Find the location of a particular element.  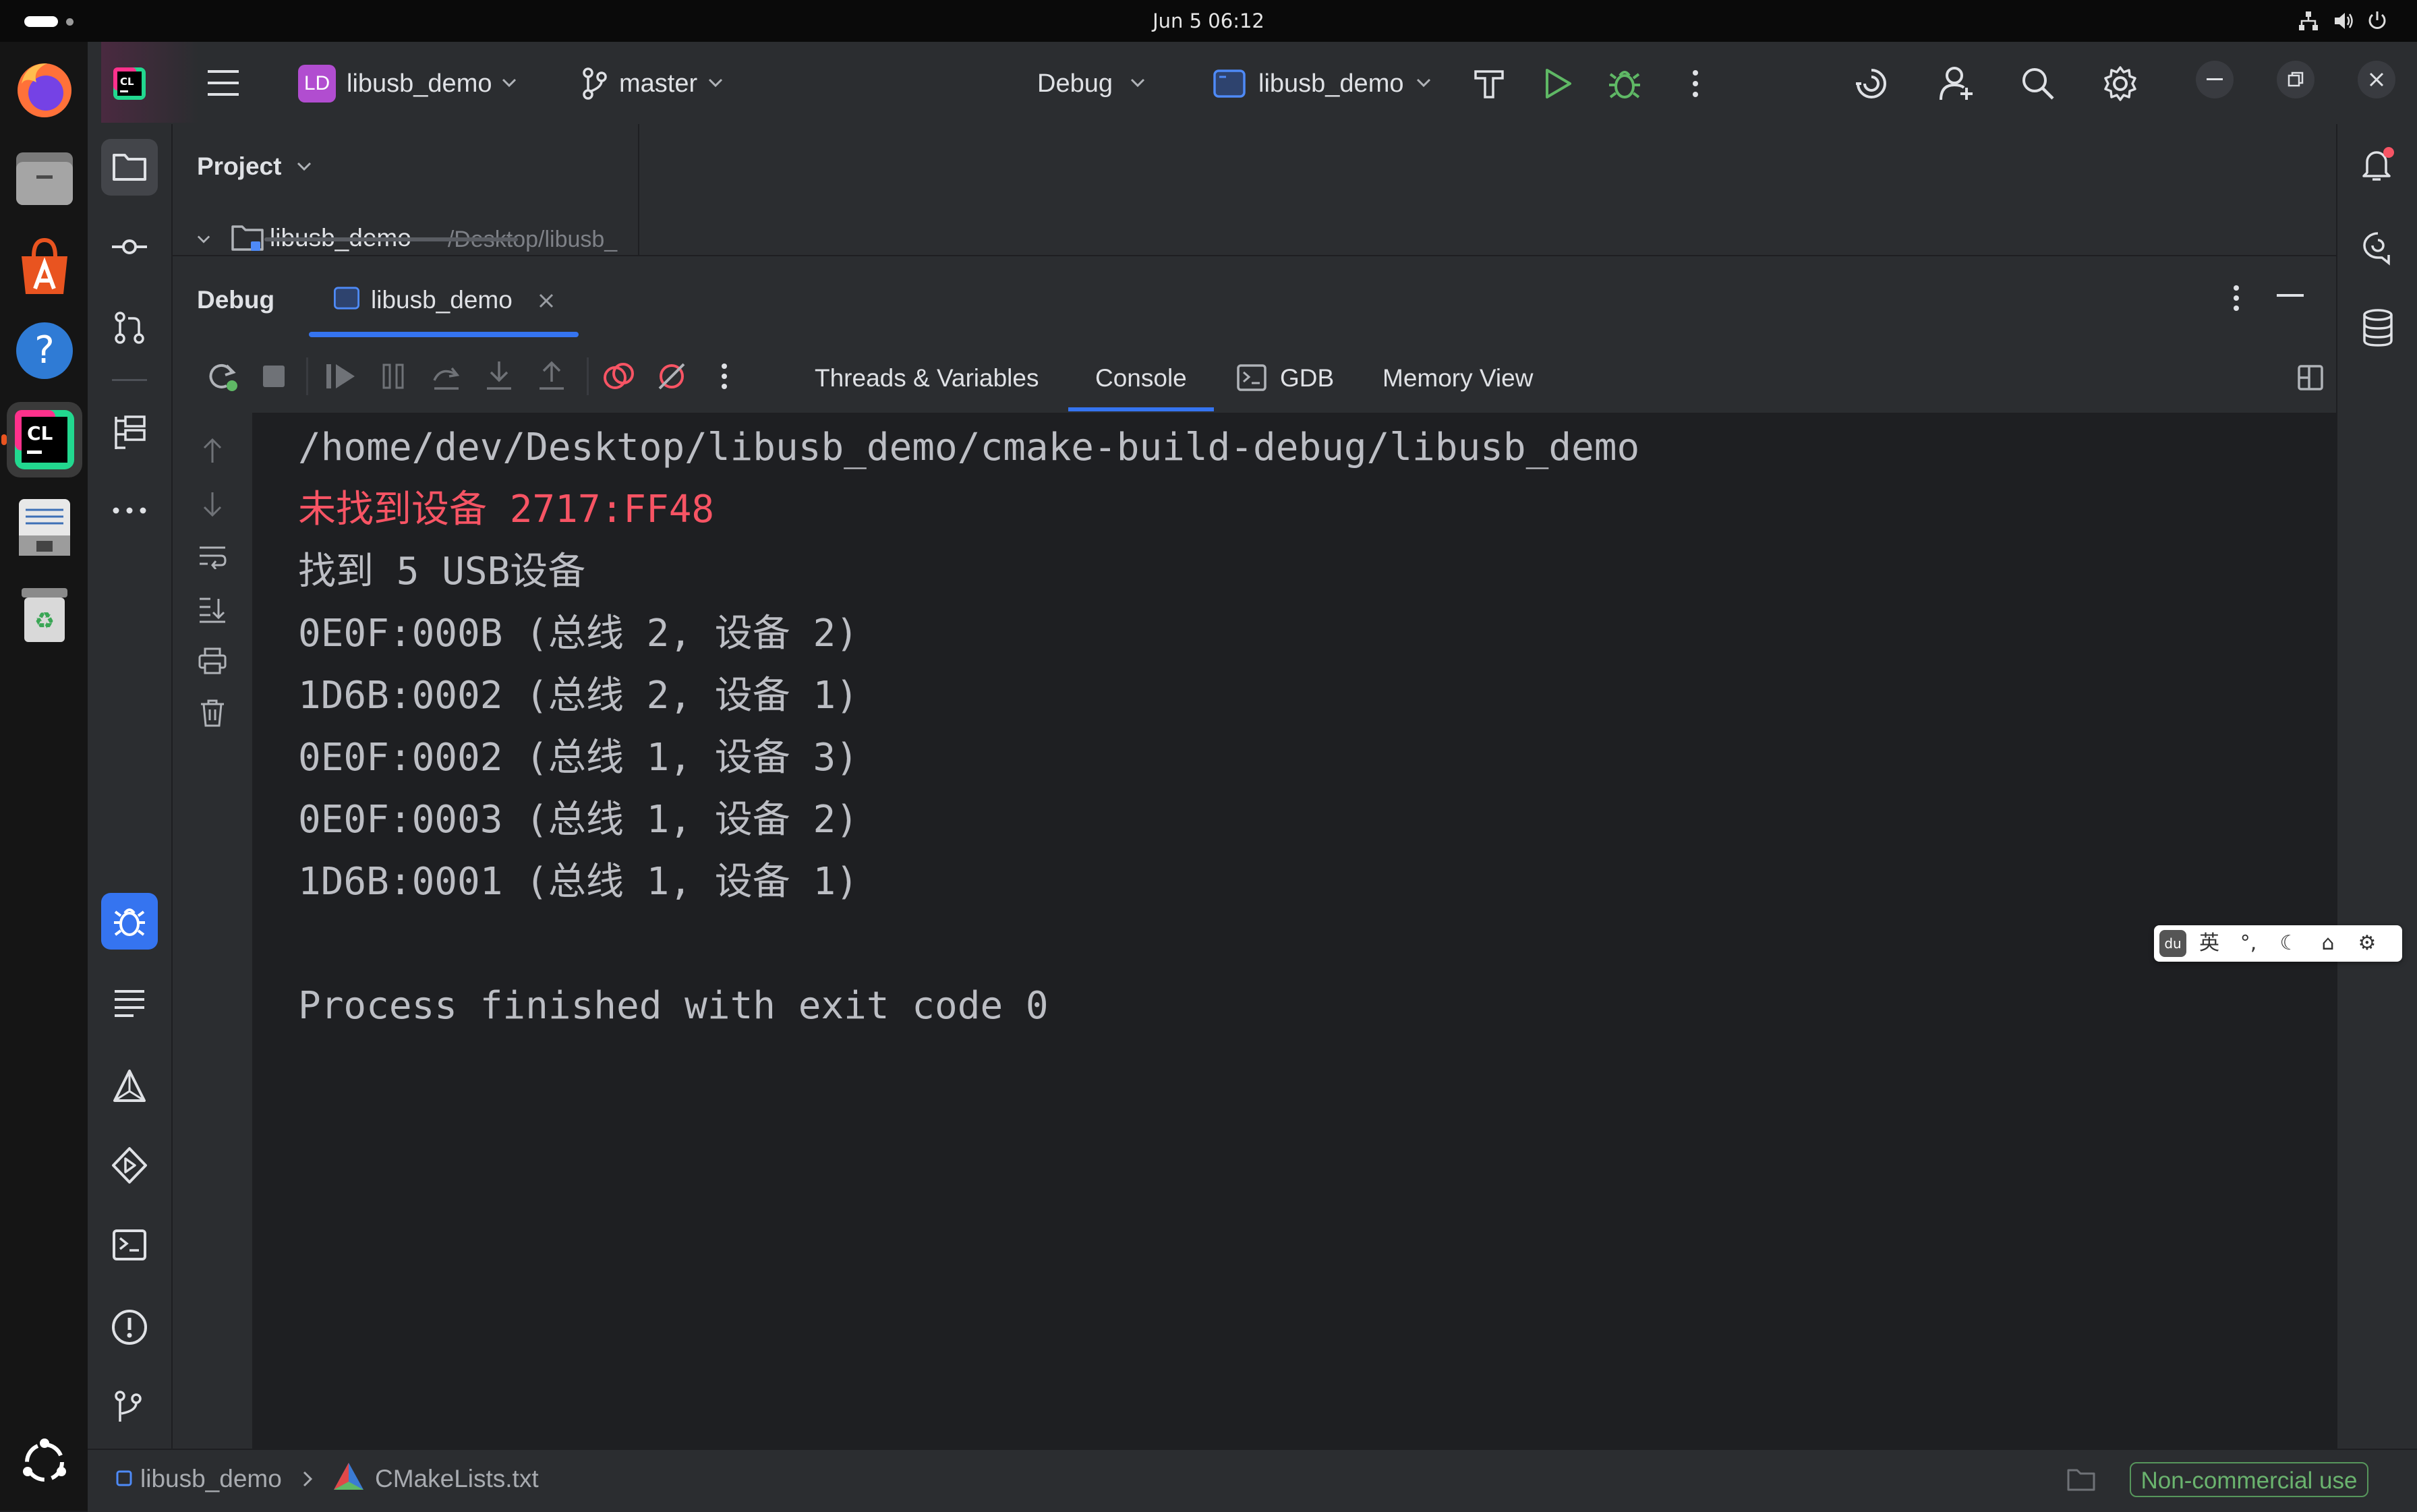

trash-icon: ♻ is located at coordinates (44, 614).